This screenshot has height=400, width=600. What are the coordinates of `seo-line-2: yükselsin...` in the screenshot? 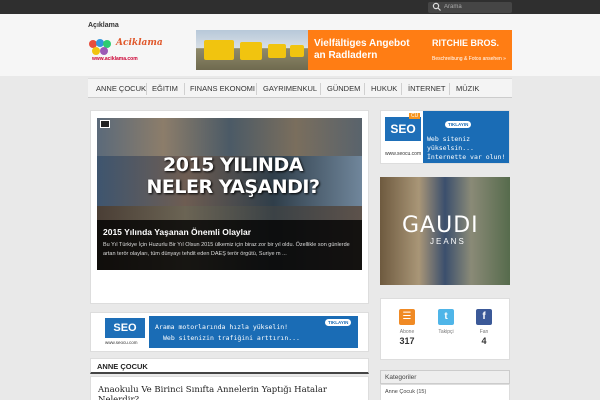 It's located at (450, 148).